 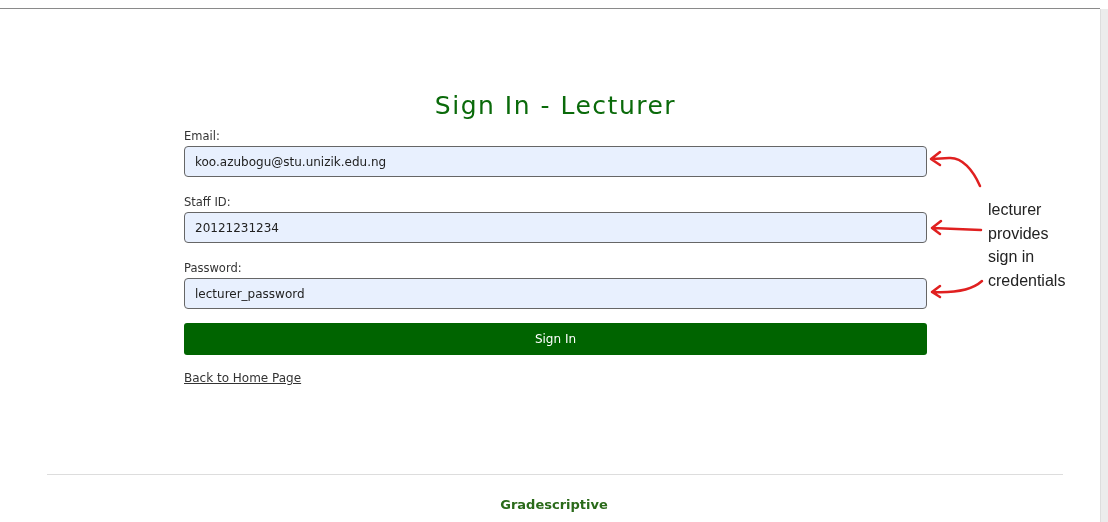 I want to click on sign-in-button: Sign In, so click(x=555, y=339).